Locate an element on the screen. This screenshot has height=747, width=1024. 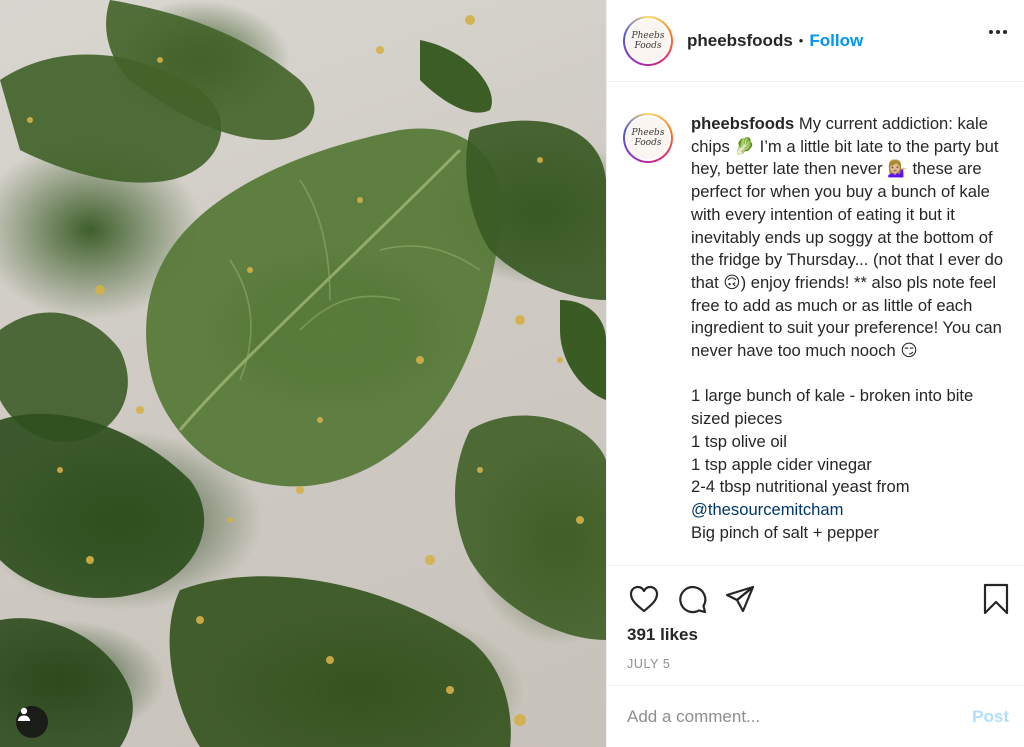
comment-button is located at coordinates (692, 599).